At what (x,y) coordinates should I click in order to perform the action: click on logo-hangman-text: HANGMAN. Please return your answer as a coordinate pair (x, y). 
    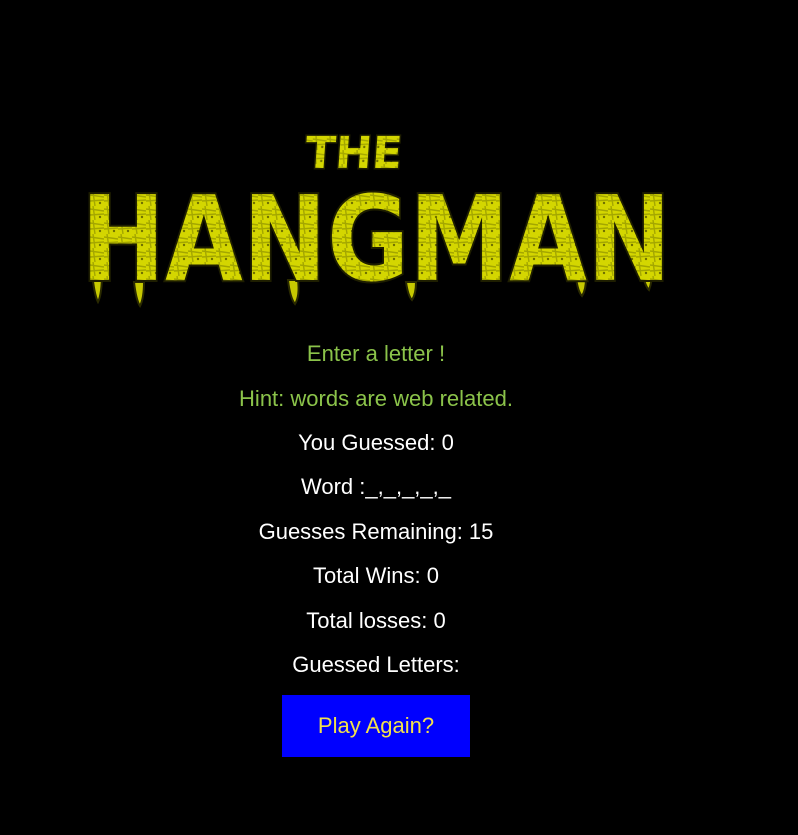
    Looking at the image, I should click on (376, 239).